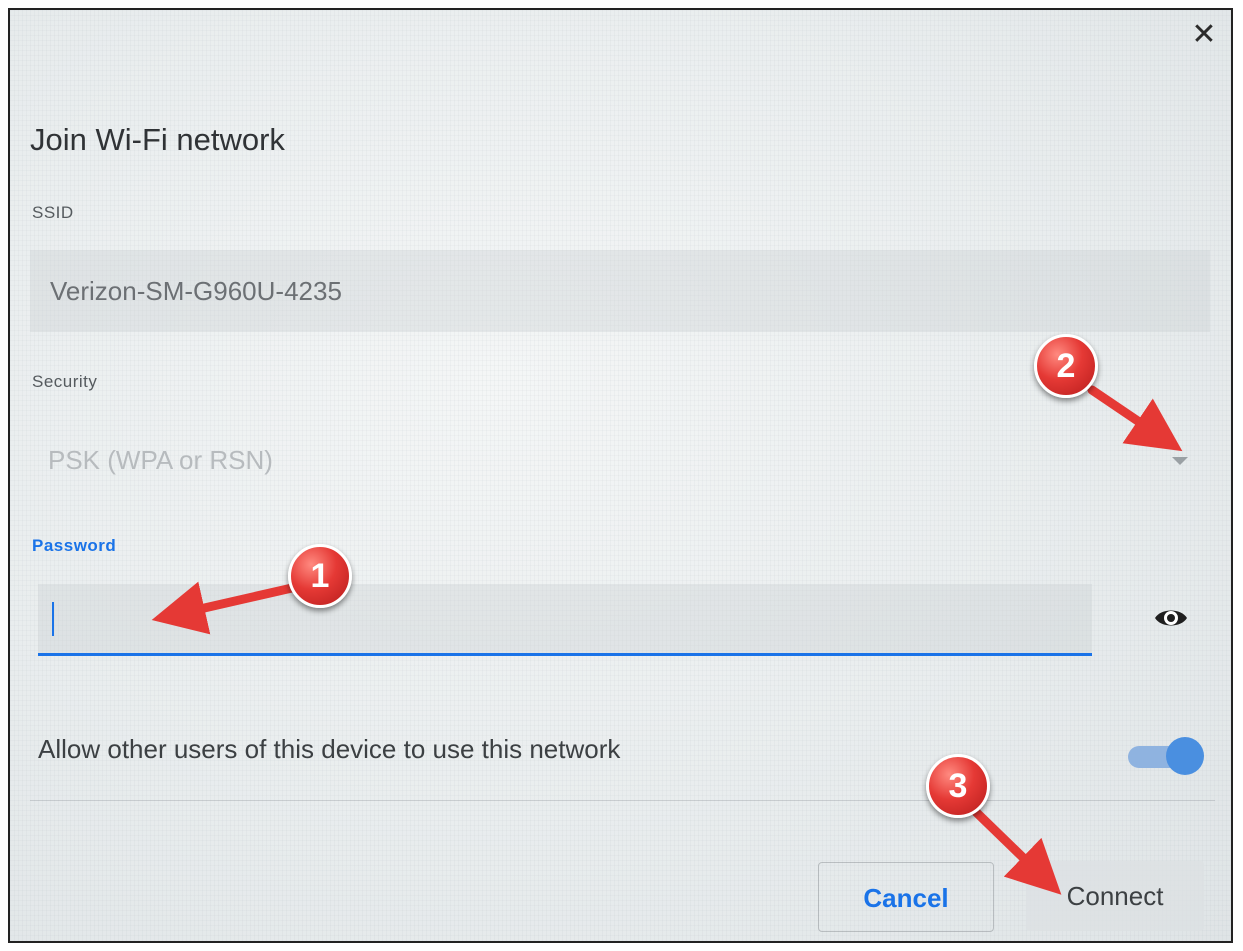  I want to click on text-cursor, so click(53, 619).